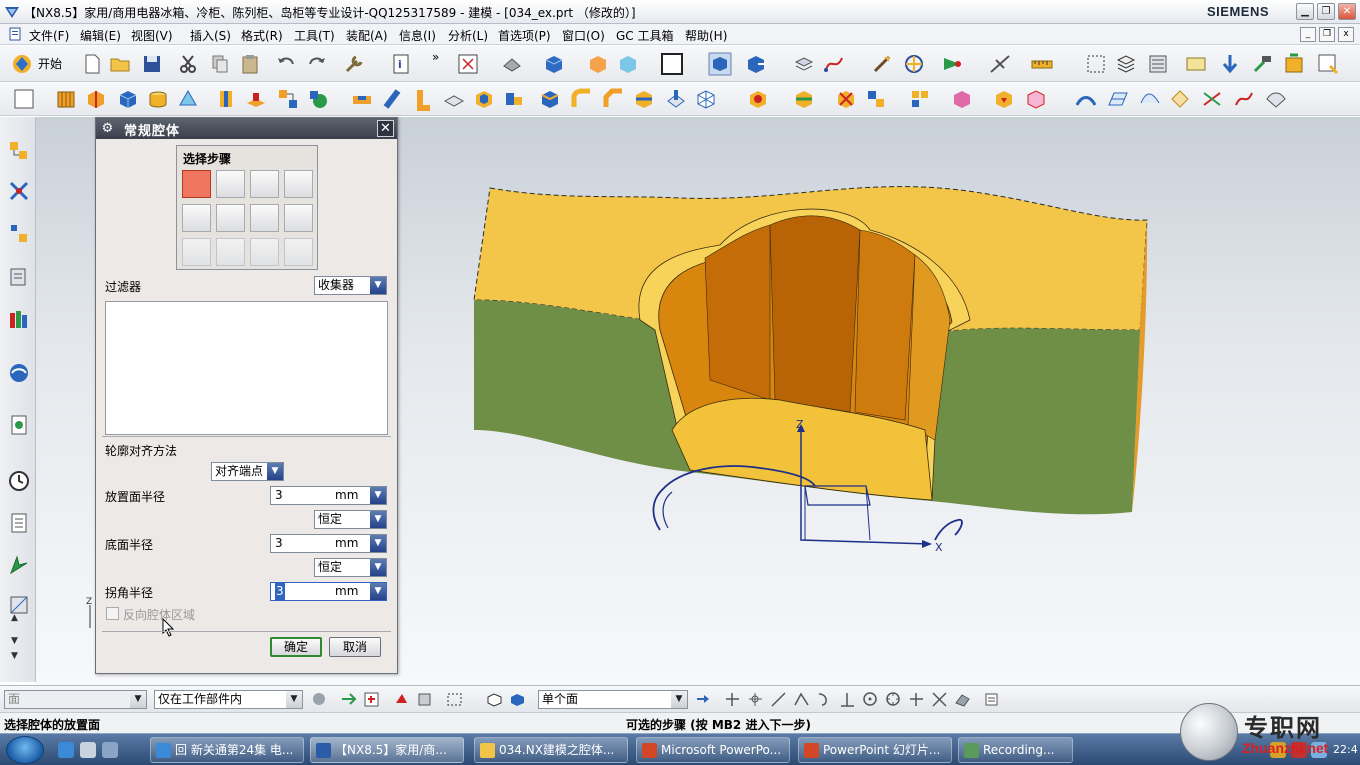  What do you see at coordinates (256, 99) in the screenshot?
I see `boss-icon` at bounding box center [256, 99].